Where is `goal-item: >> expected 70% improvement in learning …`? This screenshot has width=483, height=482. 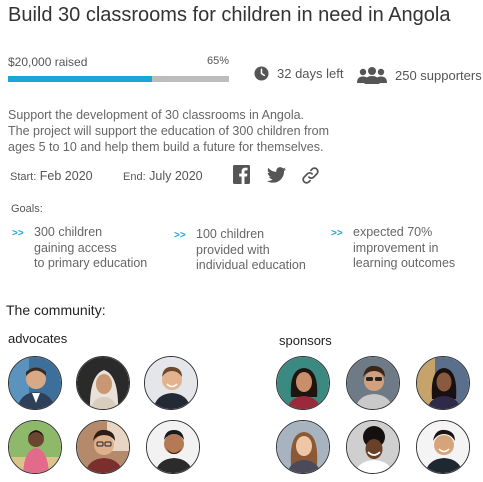 goal-item: >> expected 70% improvement in learning … is located at coordinates (393, 248).